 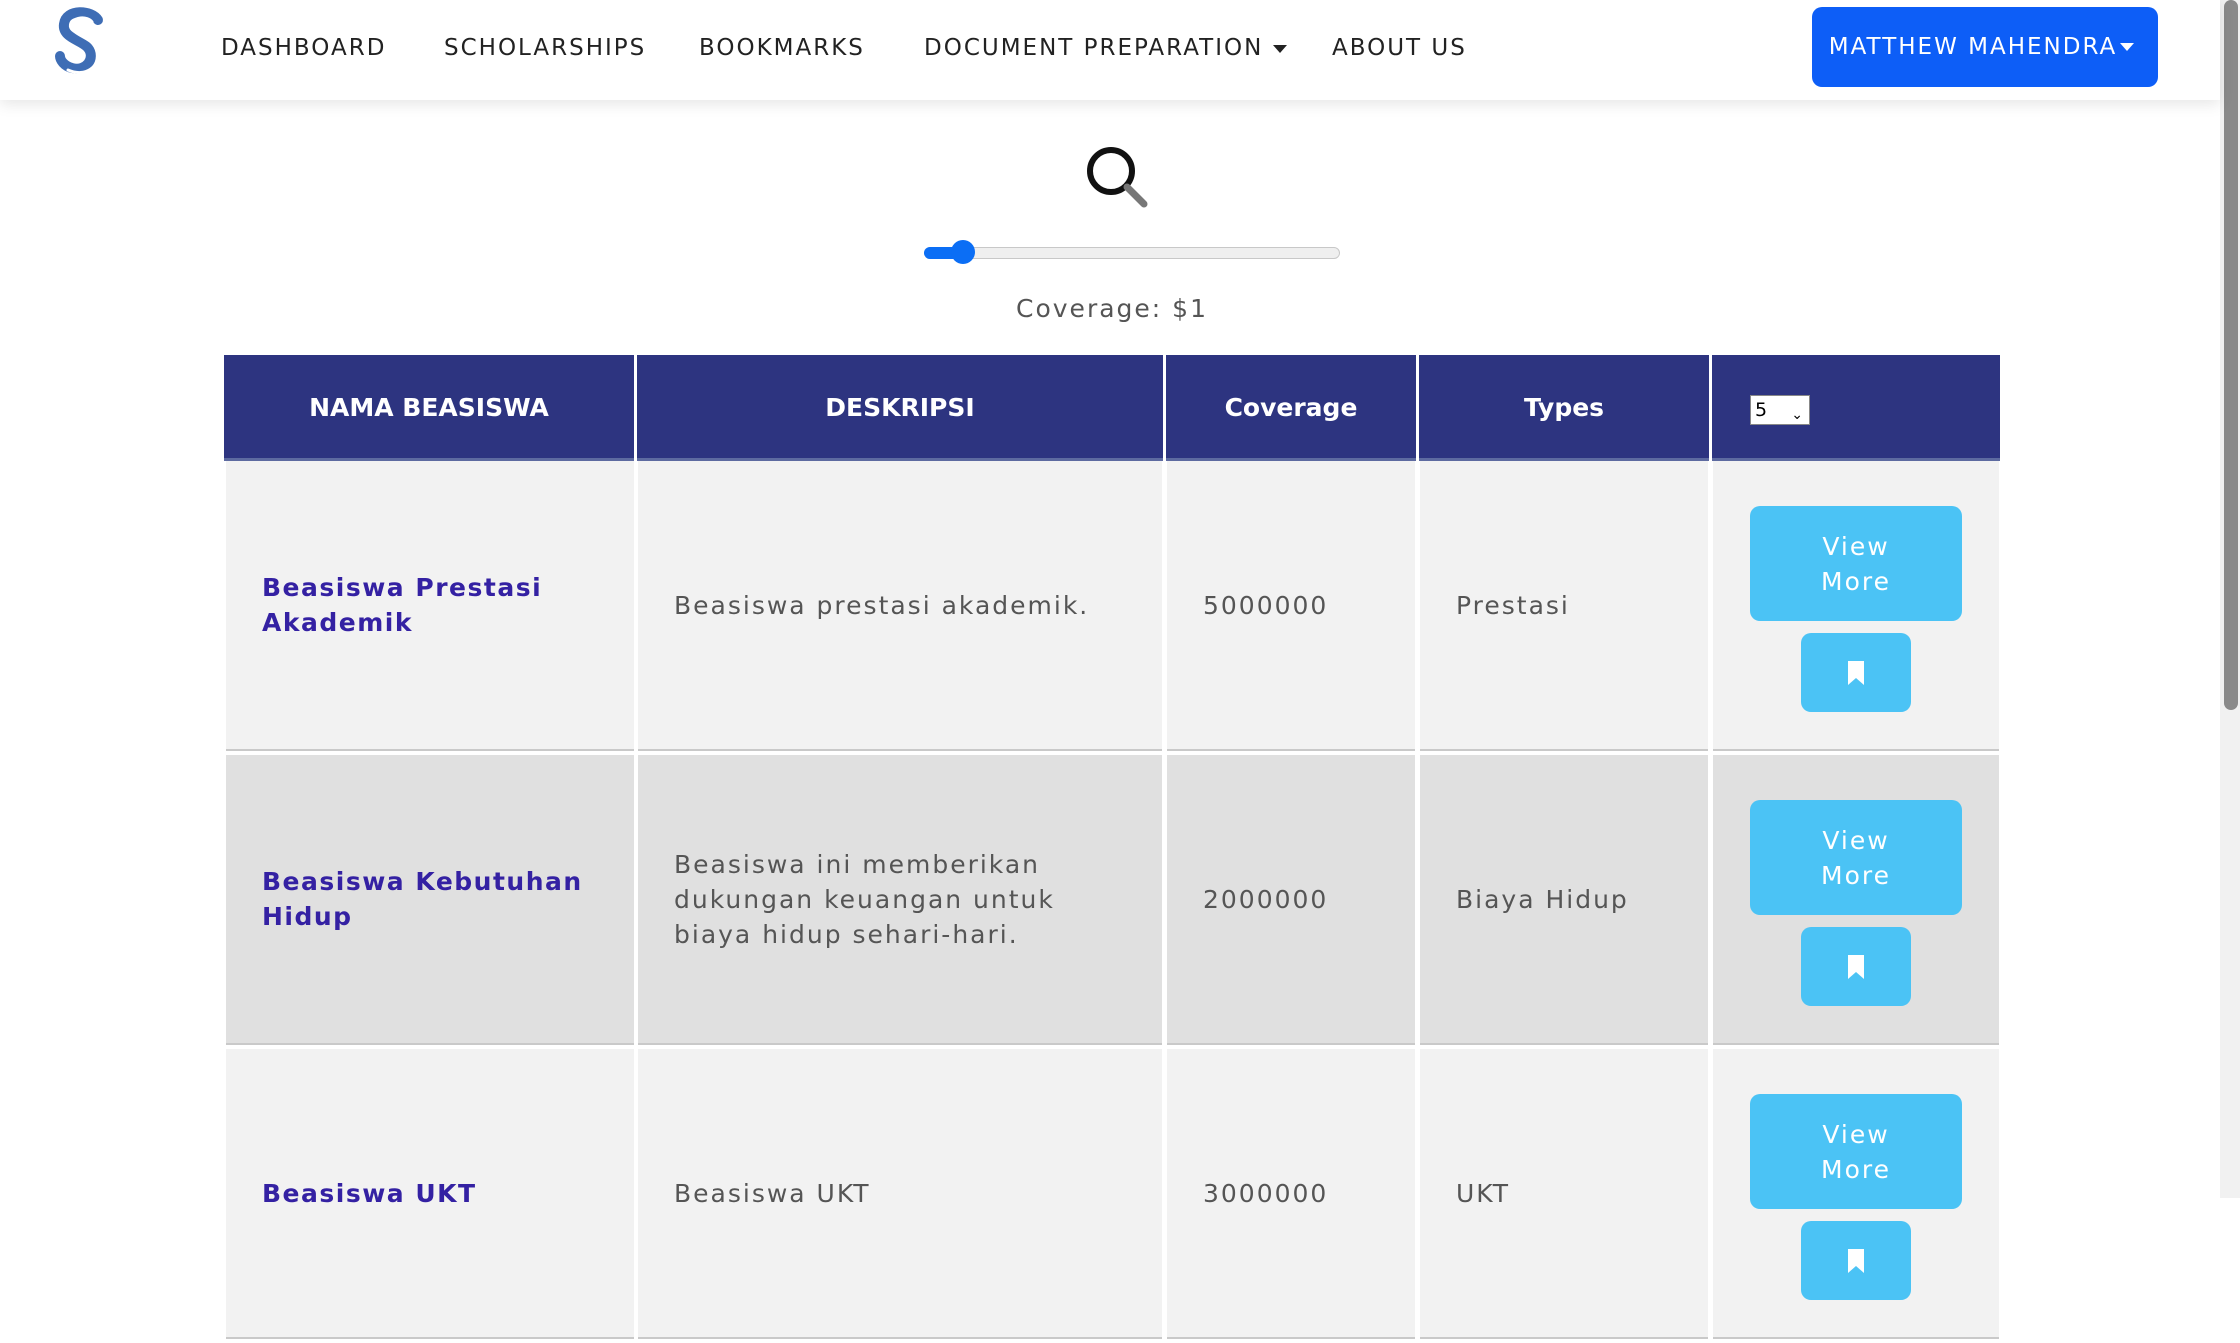 I want to click on header-coverage: Coverage, so click(x=1291, y=408).